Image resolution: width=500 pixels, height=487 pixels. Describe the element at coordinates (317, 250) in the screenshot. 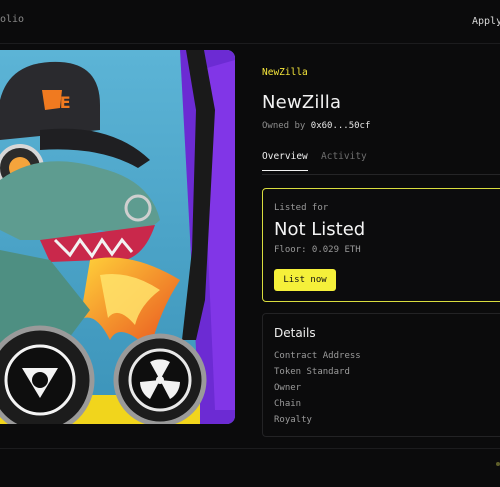

I see `floor-price: Floor: 0.029 ETH` at that location.